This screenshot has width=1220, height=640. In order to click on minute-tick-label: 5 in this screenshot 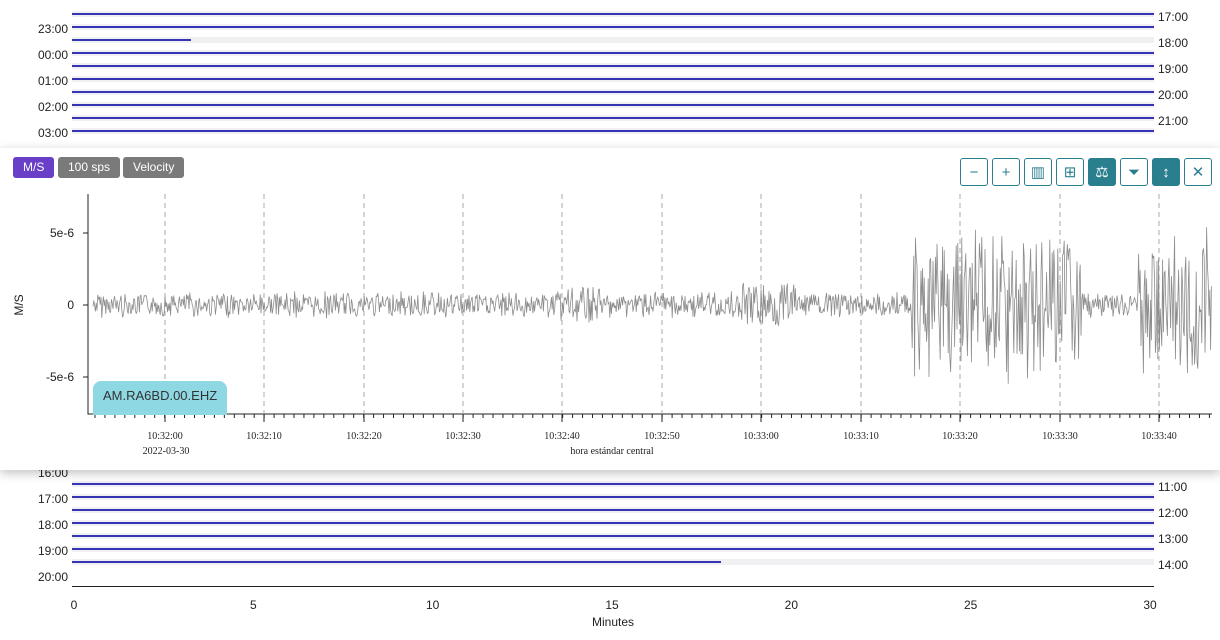, I will do `click(253, 605)`.